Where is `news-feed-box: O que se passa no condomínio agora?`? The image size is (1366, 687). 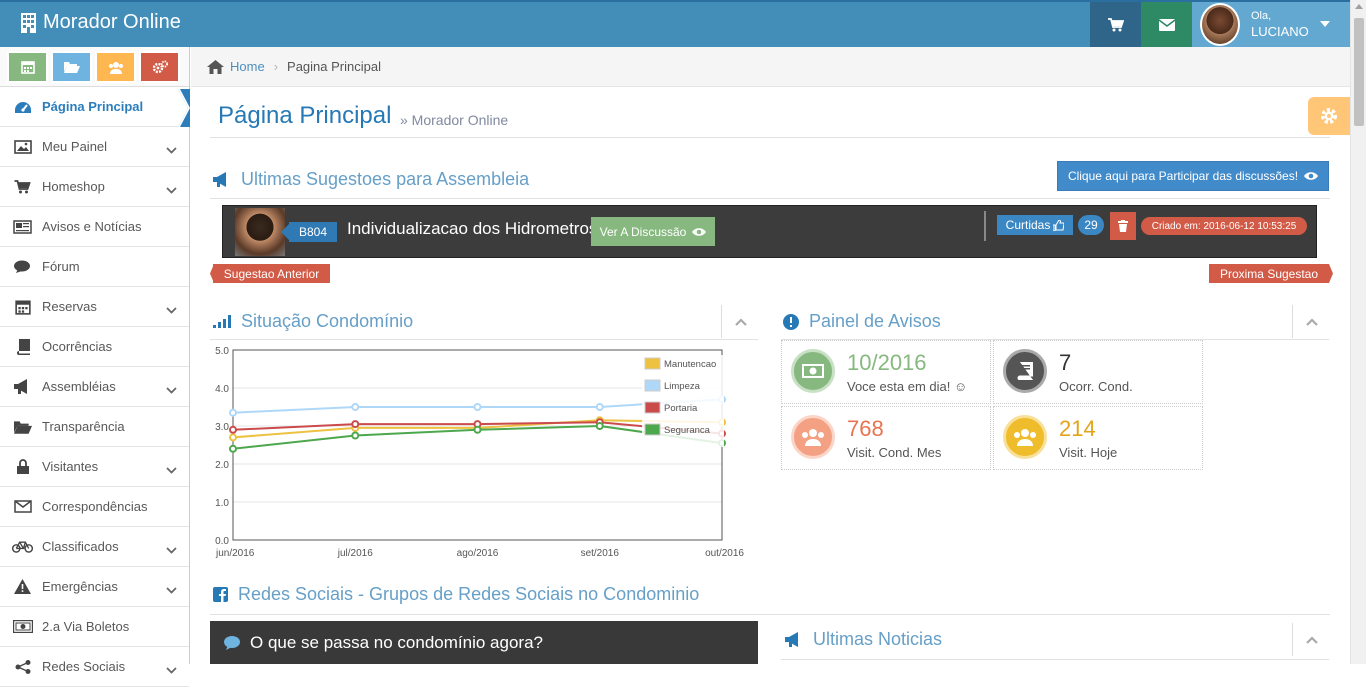
news-feed-box: O que se passa no condomínio agora? is located at coordinates (484, 642).